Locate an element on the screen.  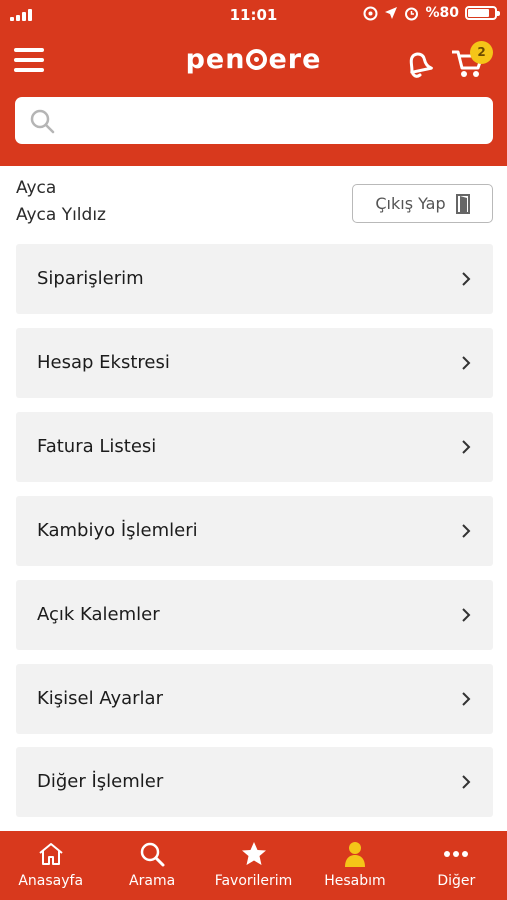
bottom-tab-bar: Anasayfa Arama Favorilerim Hesabım Diğer is located at coordinates (253, 865).